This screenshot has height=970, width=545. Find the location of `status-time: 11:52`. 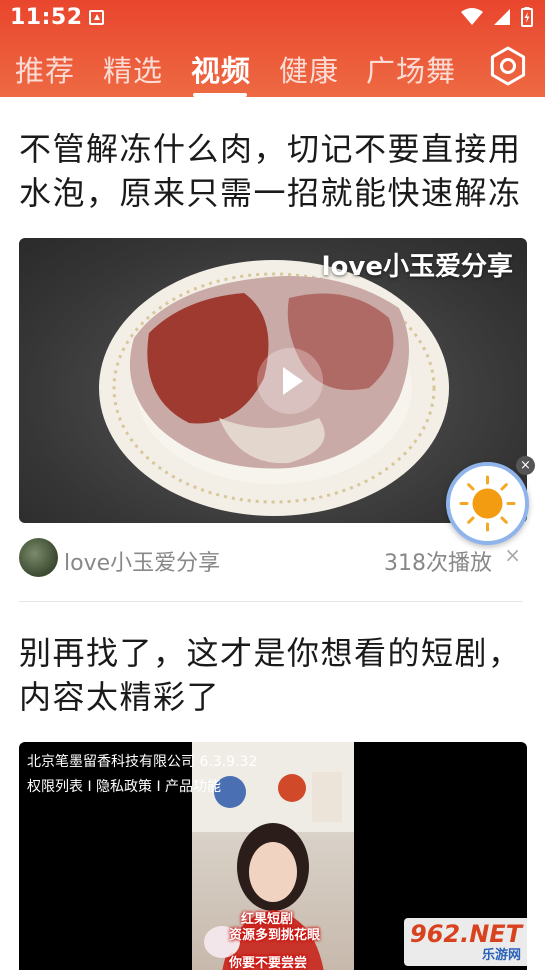

status-time: 11:52 is located at coordinates (46, 17).